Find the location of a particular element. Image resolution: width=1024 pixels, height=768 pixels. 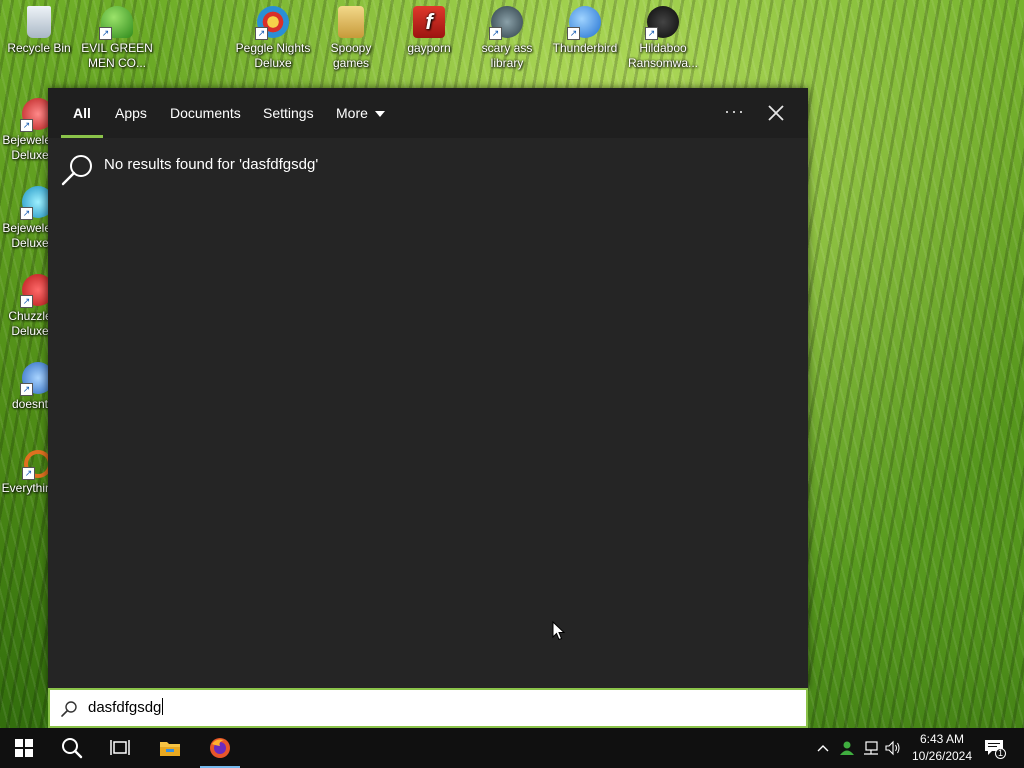

clock: 6:43 AM 10/26/2024 is located at coordinates (942, 748).